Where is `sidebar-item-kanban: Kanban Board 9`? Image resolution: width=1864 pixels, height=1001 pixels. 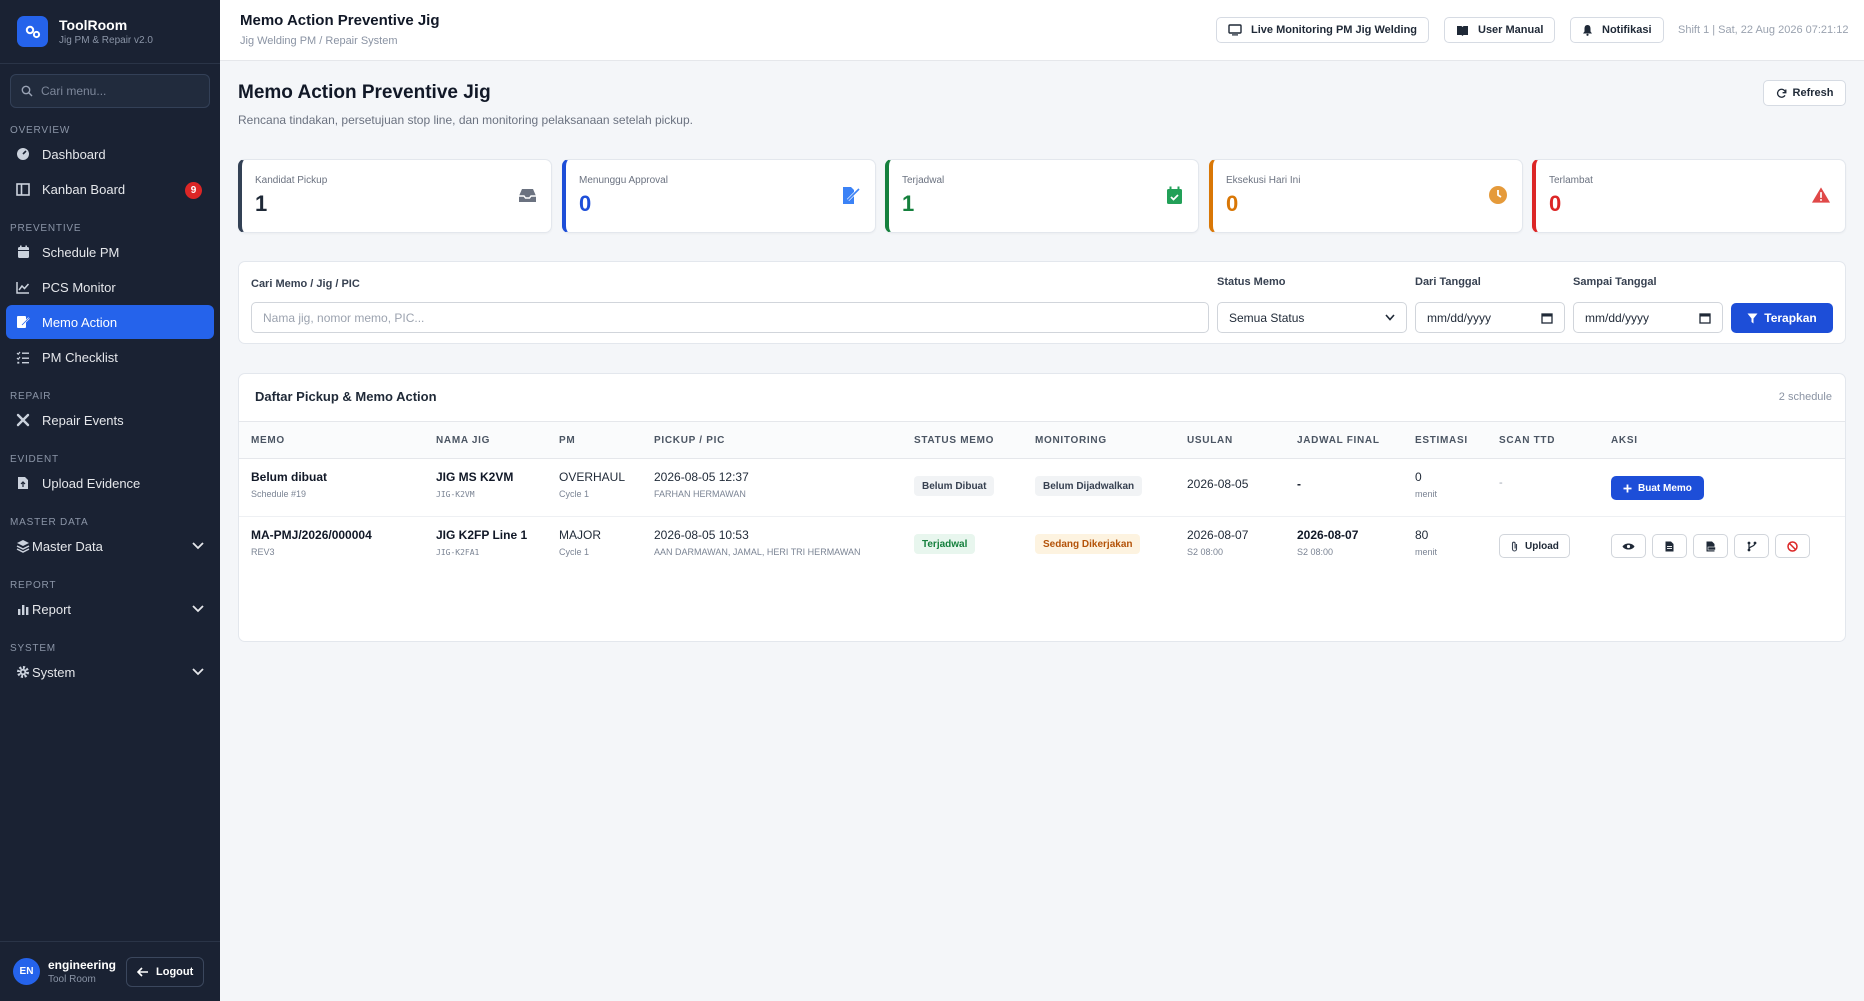
sidebar-item-kanban: Kanban Board 9 is located at coordinates (110, 189).